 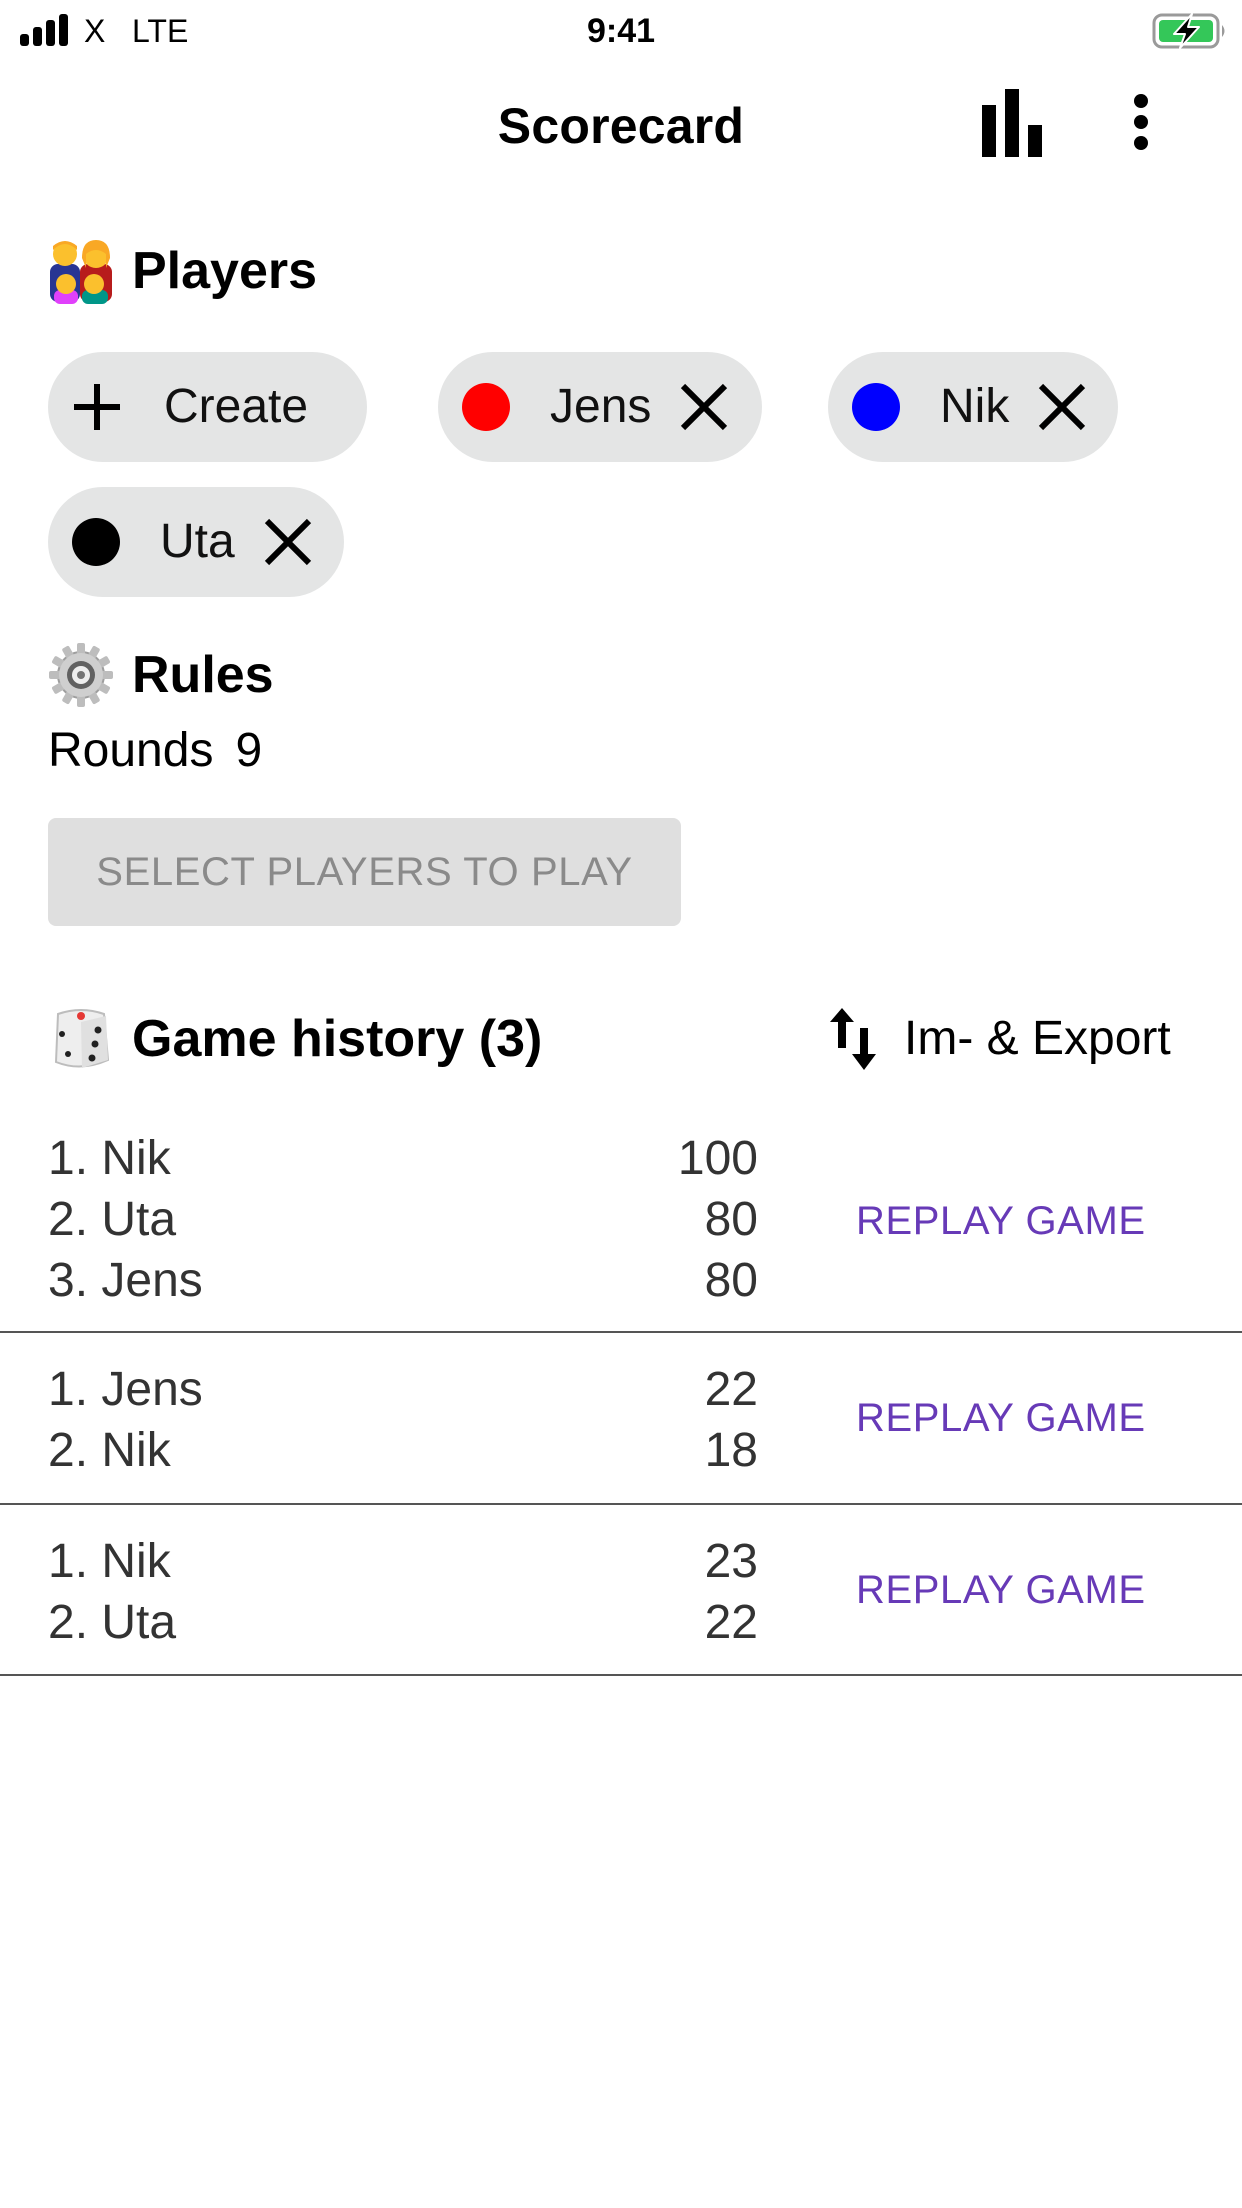 I want to click on create-player-chip: Create, so click(x=207, y=407).